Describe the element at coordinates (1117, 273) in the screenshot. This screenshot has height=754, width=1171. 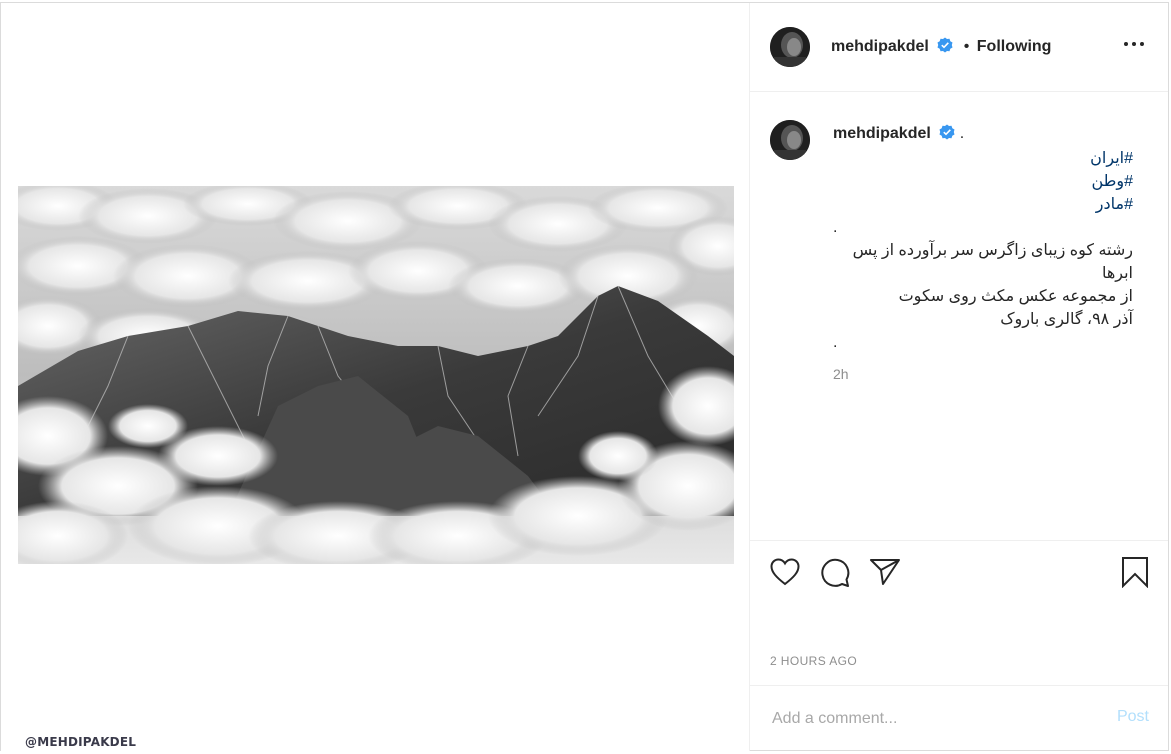
I see `caption-line: ابرها` at that location.